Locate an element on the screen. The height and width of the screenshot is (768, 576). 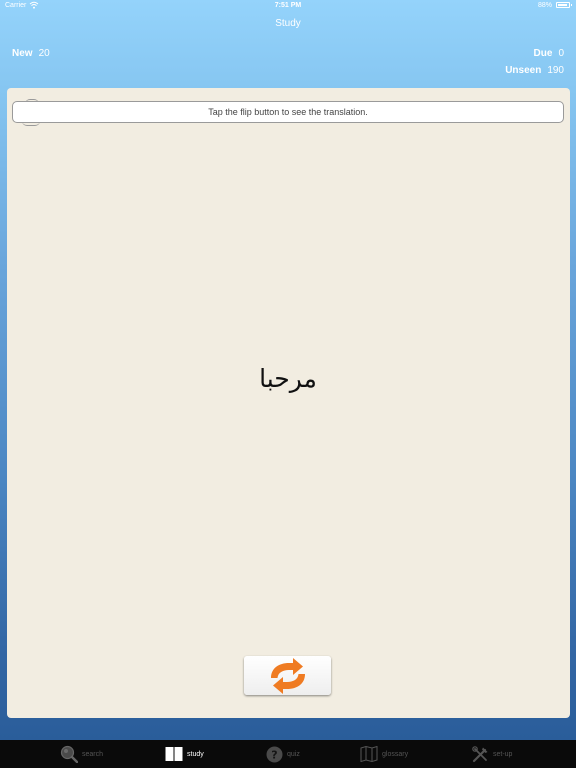
battery-percent: 88% is located at coordinates (544, 5).